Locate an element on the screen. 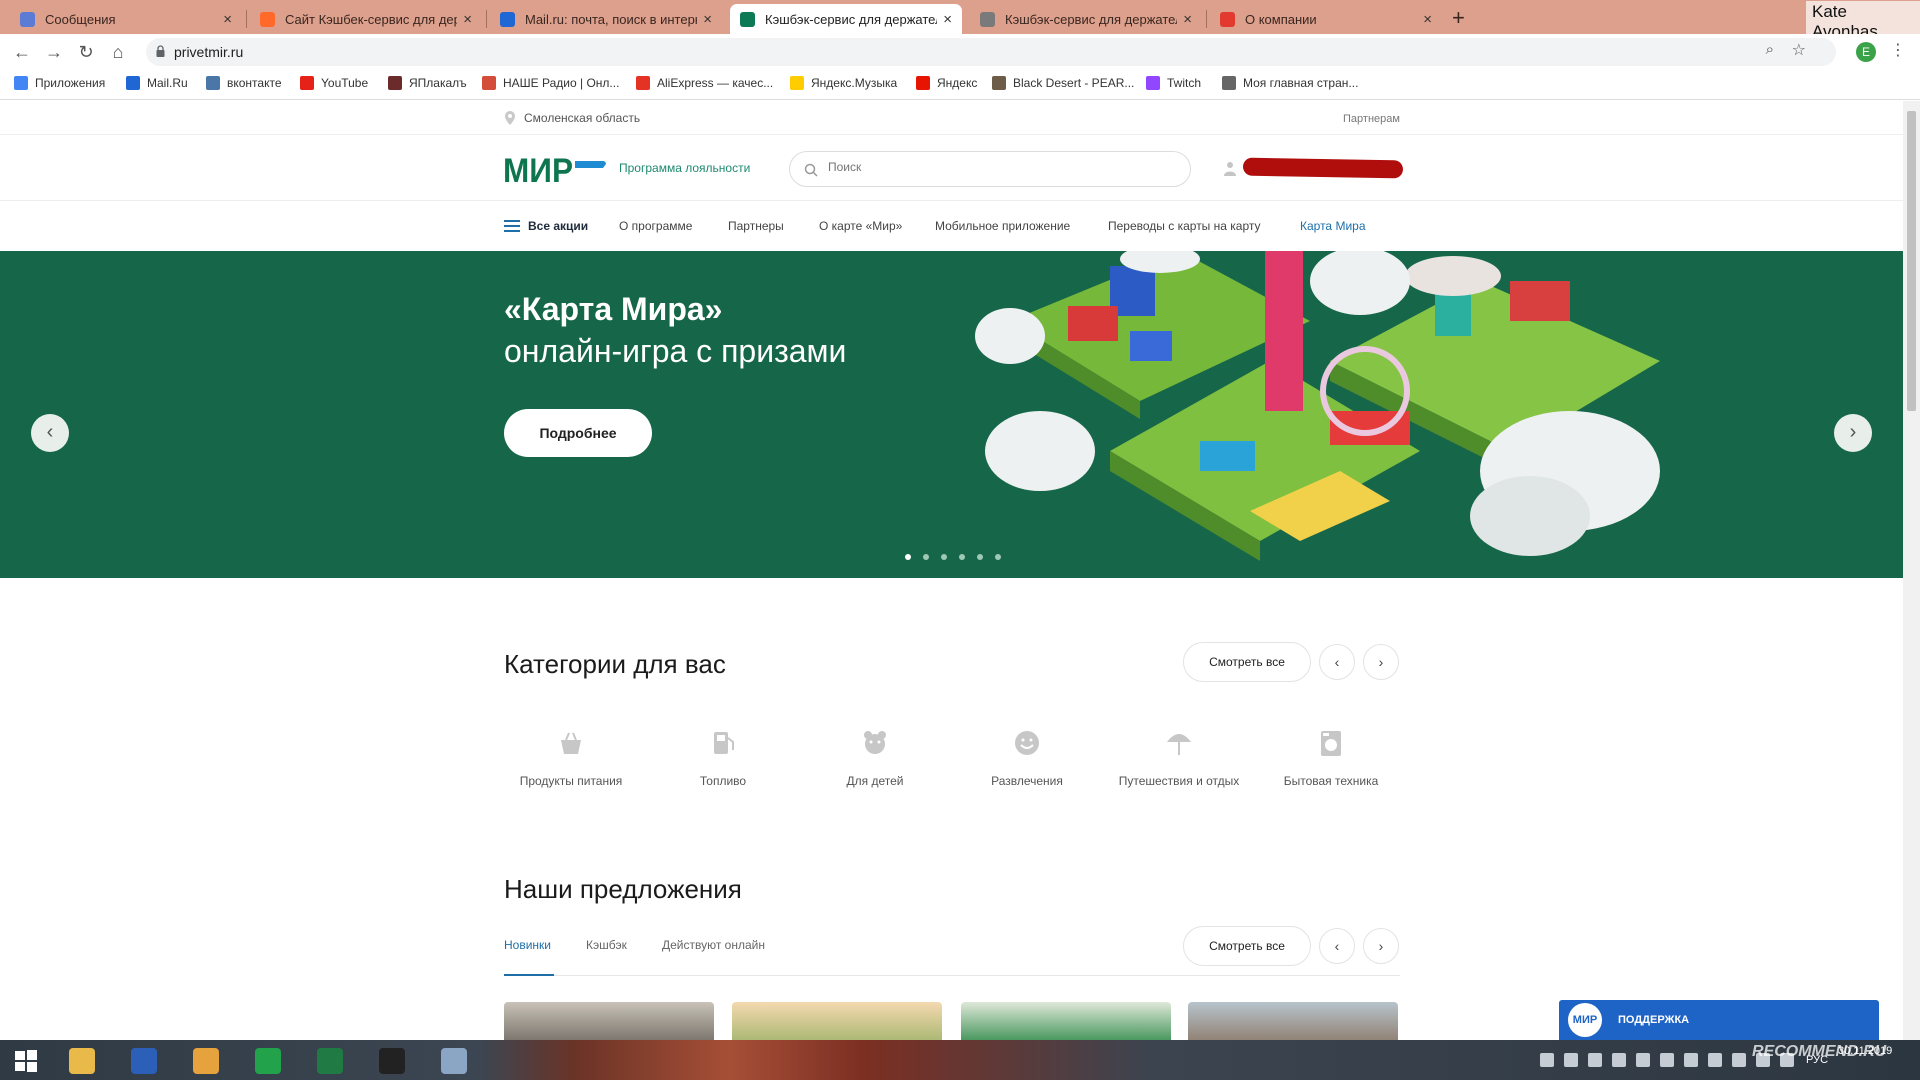 The width and height of the screenshot is (1920, 1080). category-item: Развлечения is located at coordinates (1027, 758).